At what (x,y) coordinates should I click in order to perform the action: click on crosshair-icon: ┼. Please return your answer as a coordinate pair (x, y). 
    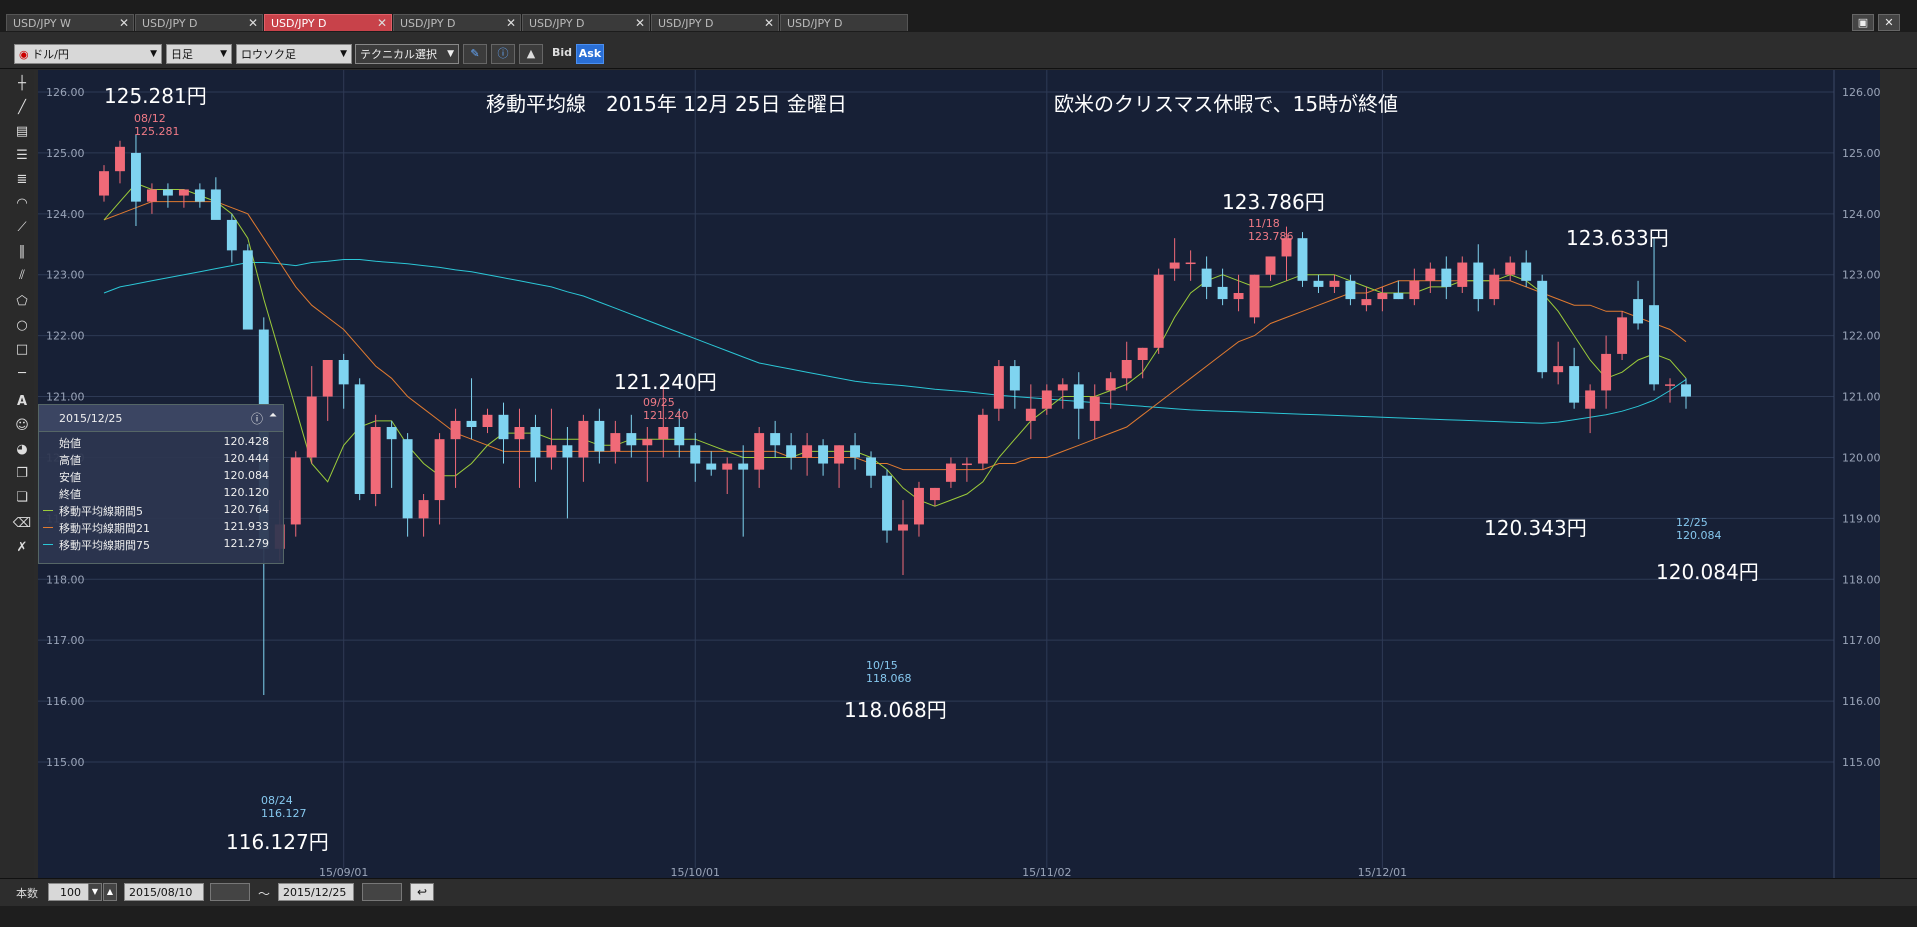
    Looking at the image, I should click on (22, 84).